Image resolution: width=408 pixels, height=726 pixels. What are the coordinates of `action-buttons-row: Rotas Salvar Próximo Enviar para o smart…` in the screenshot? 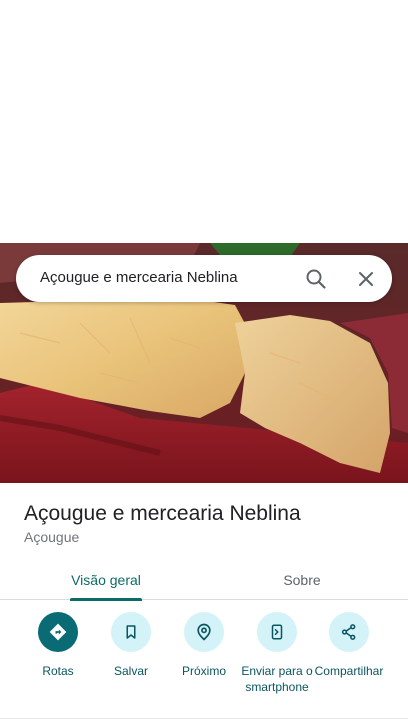 It's located at (204, 662).